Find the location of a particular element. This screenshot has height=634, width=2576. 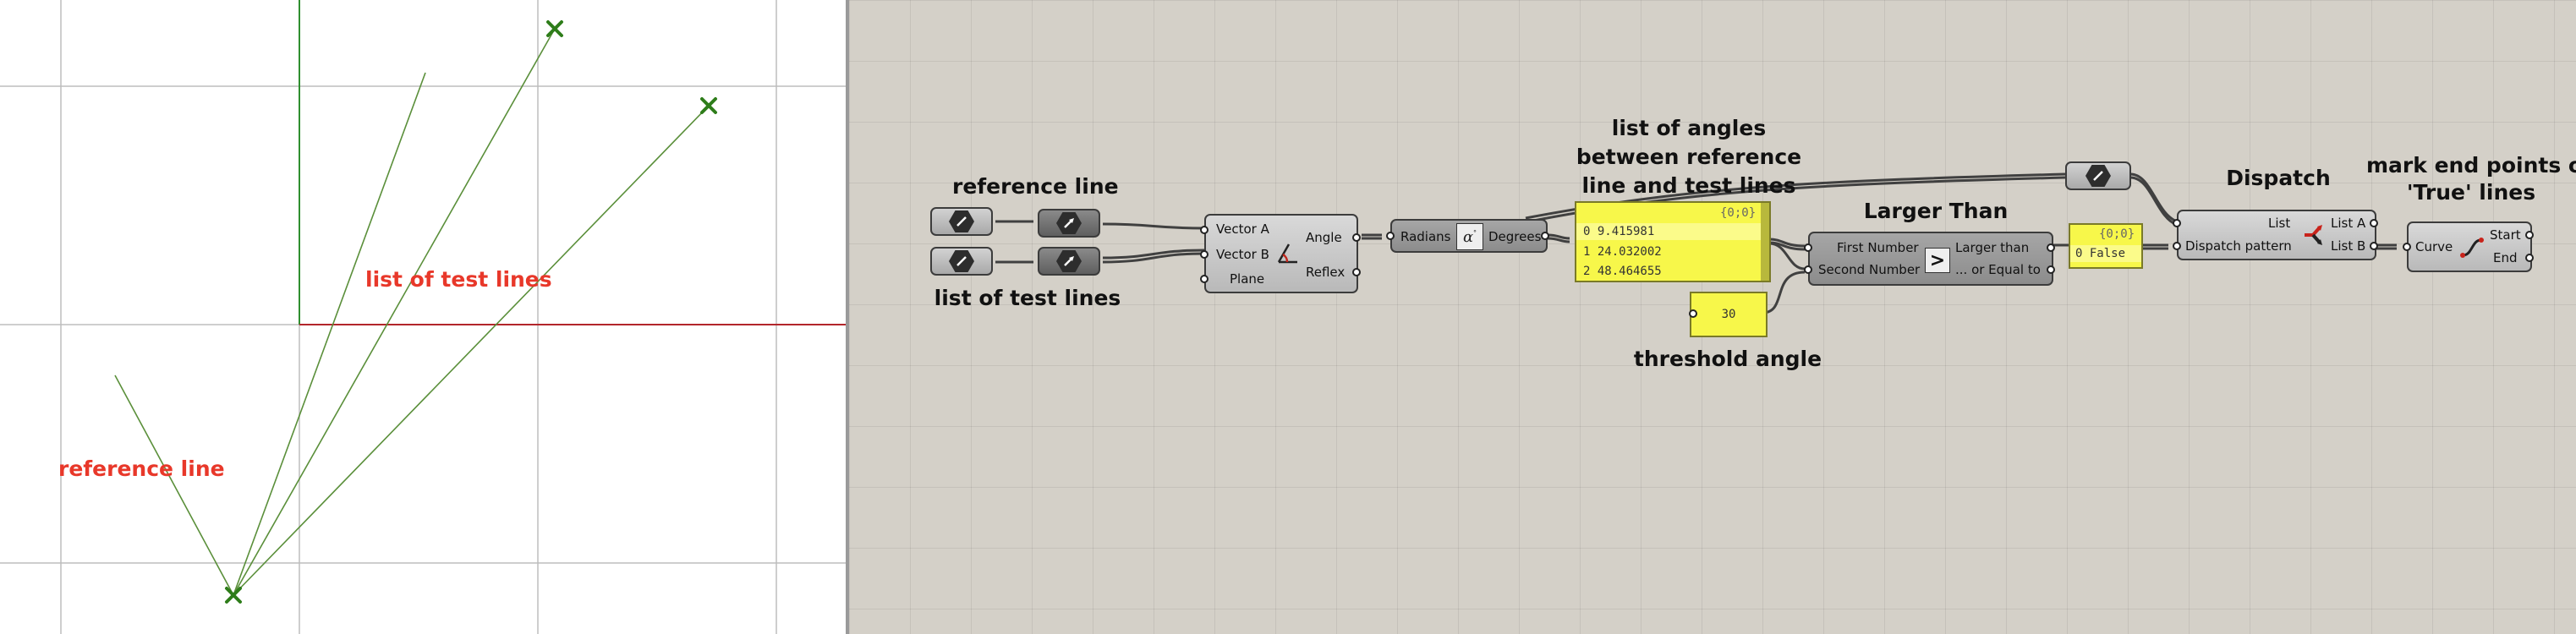

output-list-b: List B is located at coordinates (2348, 246).